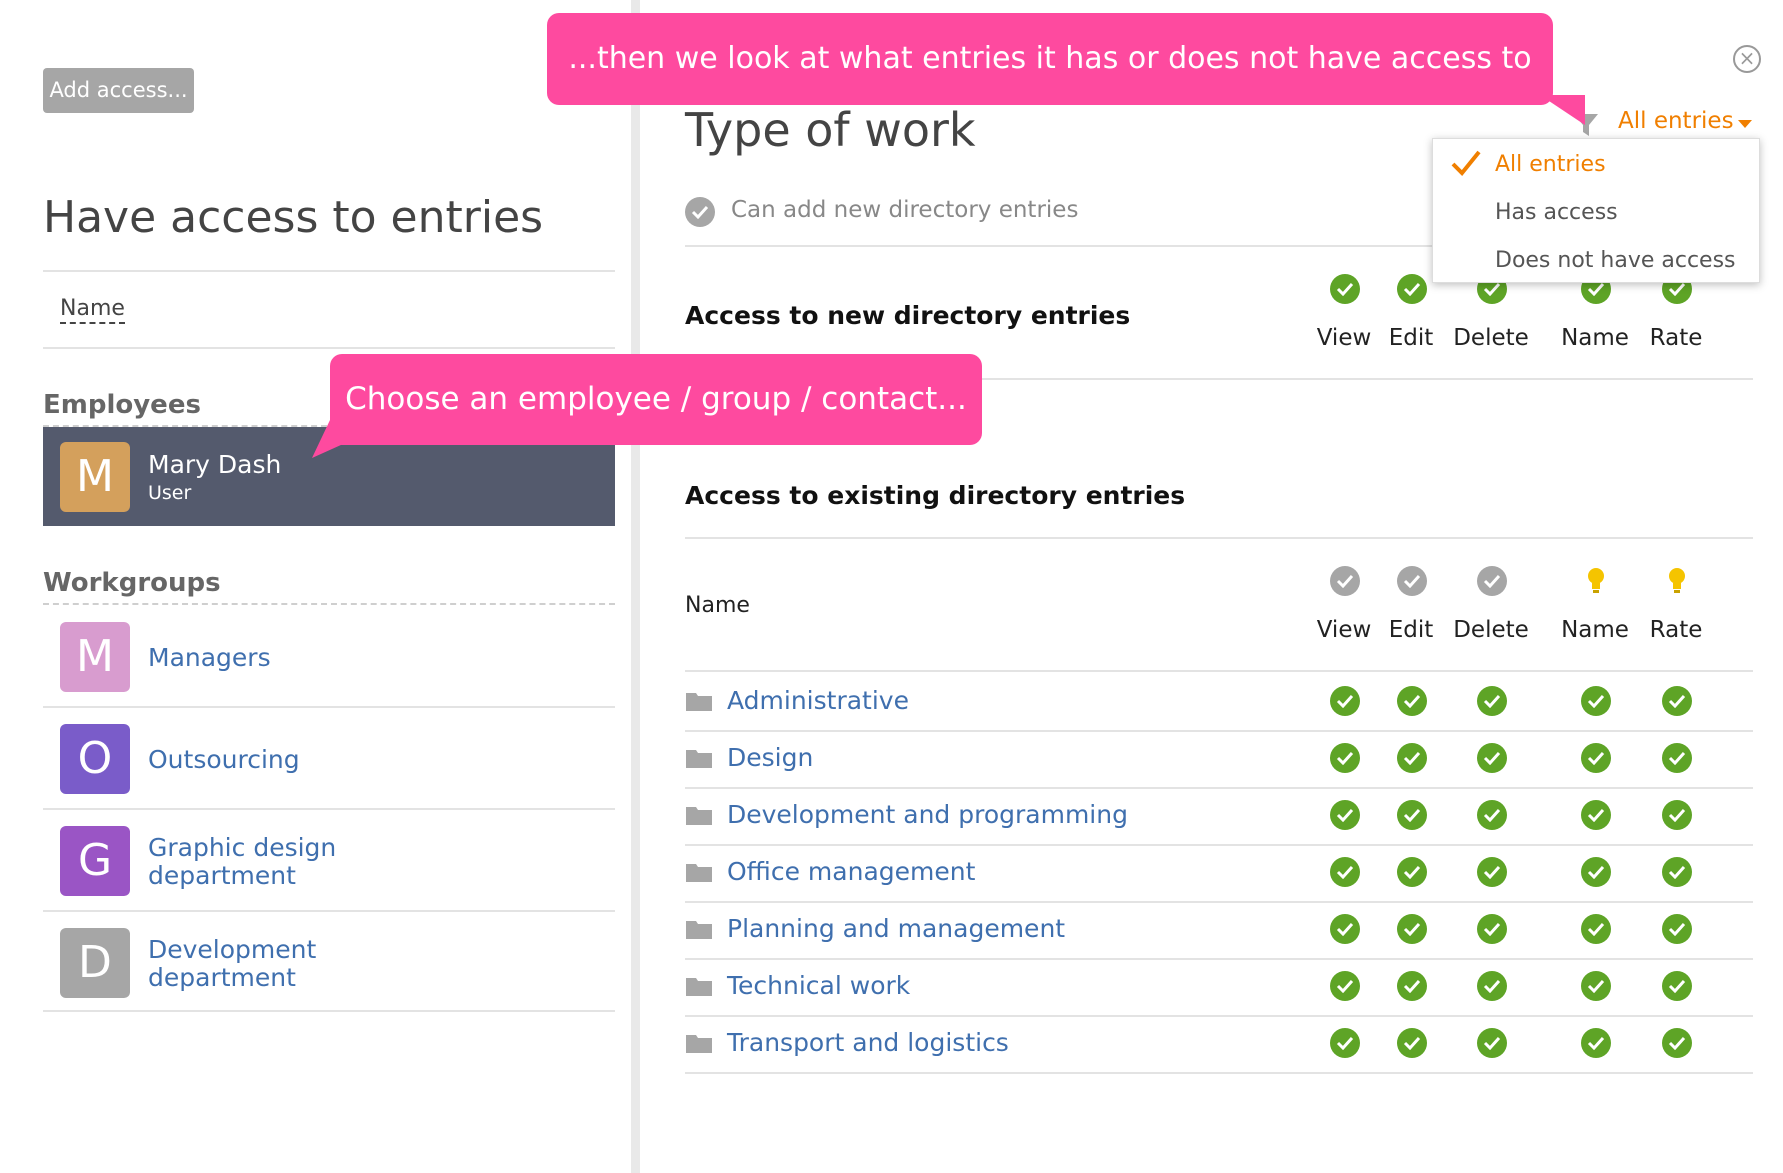  I want to click on entry-link: Planning and management, so click(896, 928).